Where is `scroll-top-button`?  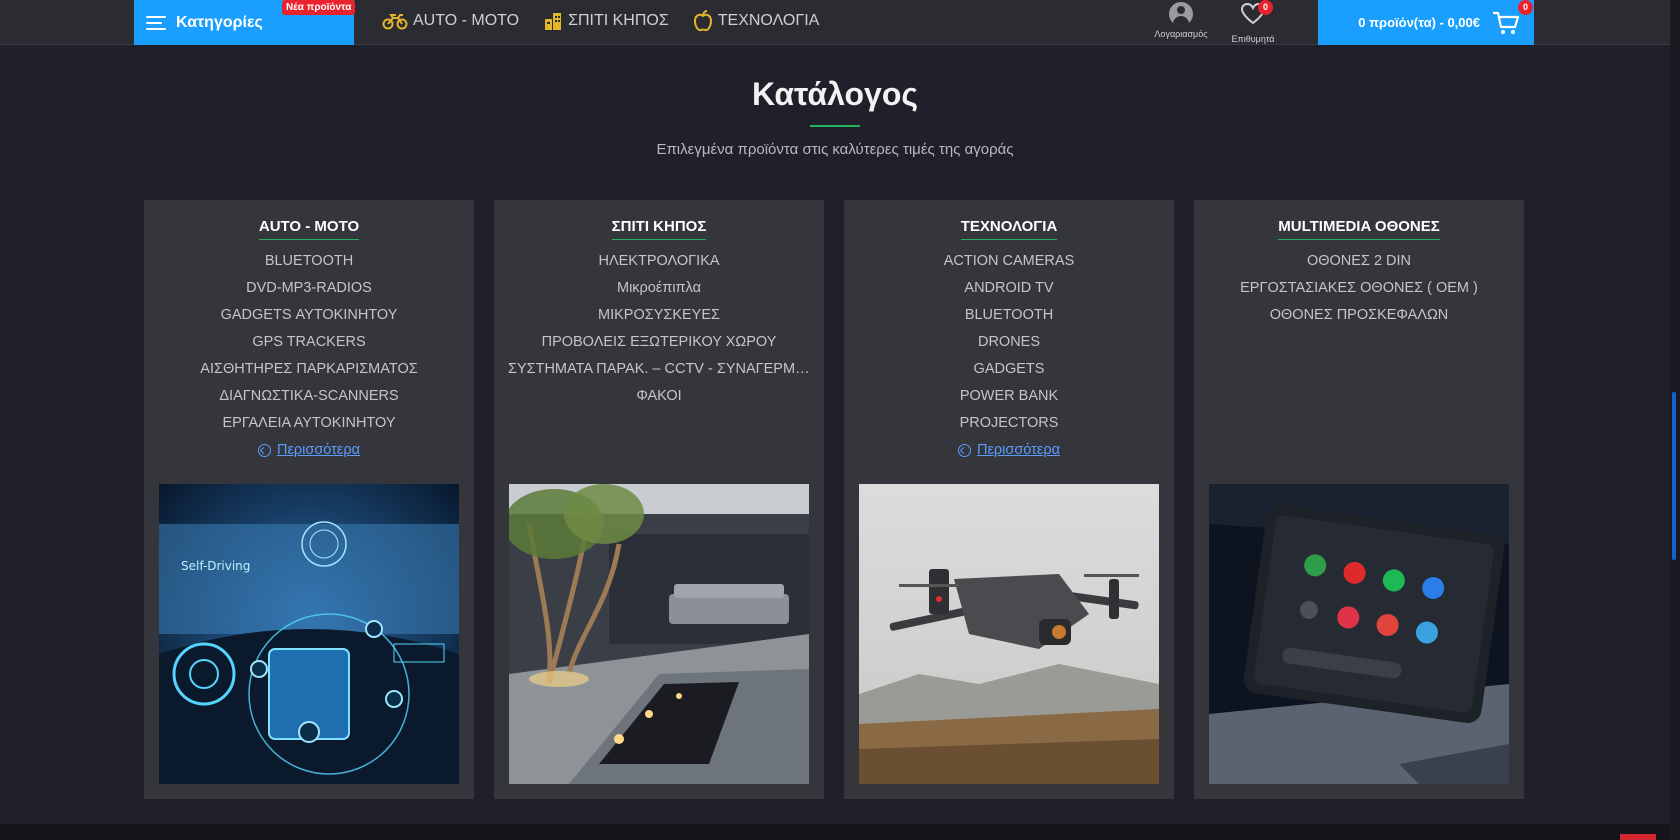
scroll-top-button is located at coordinates (1638, 837).